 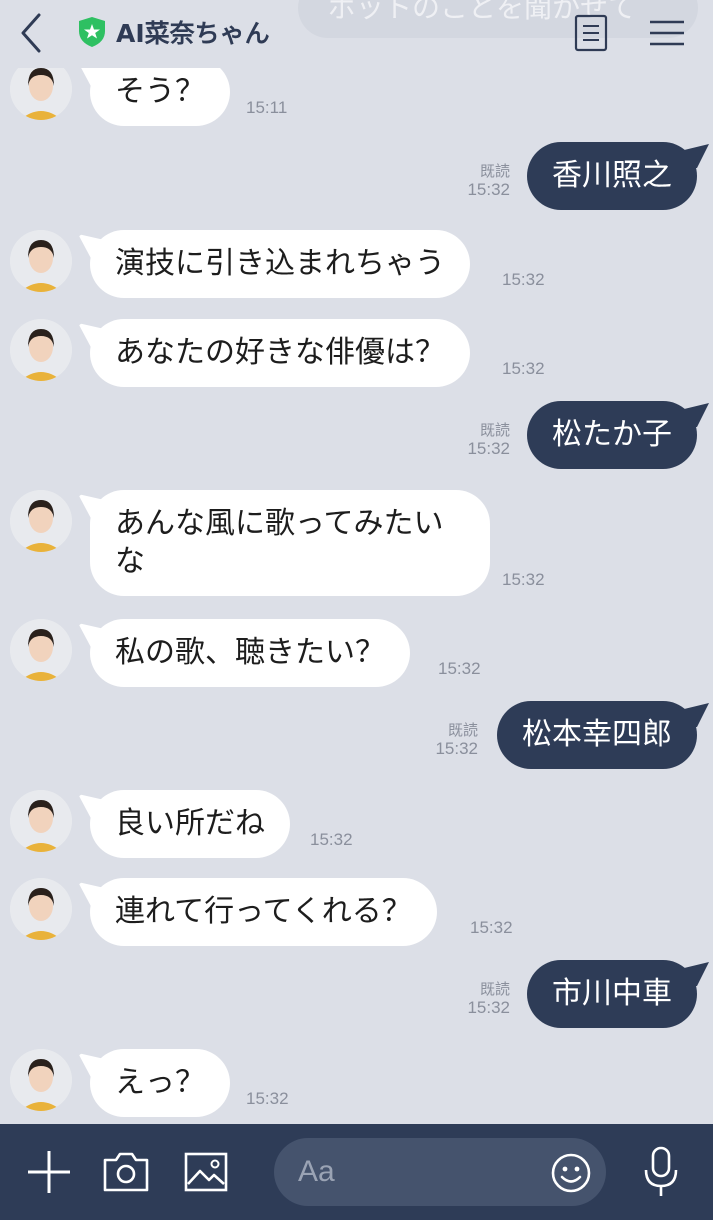 I want to click on message-row: あんな風に歌ってみたいな 15:32, so click(x=356, y=545).